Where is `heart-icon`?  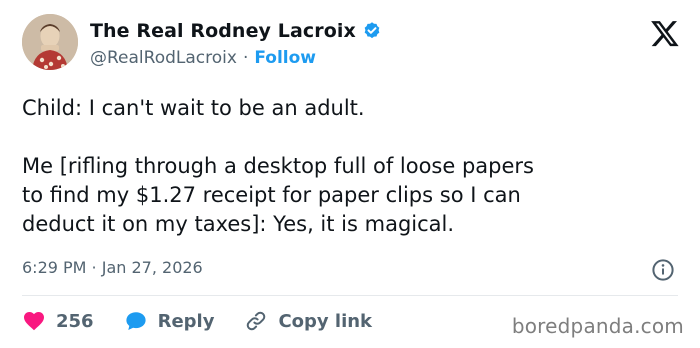 heart-icon is located at coordinates (34, 321).